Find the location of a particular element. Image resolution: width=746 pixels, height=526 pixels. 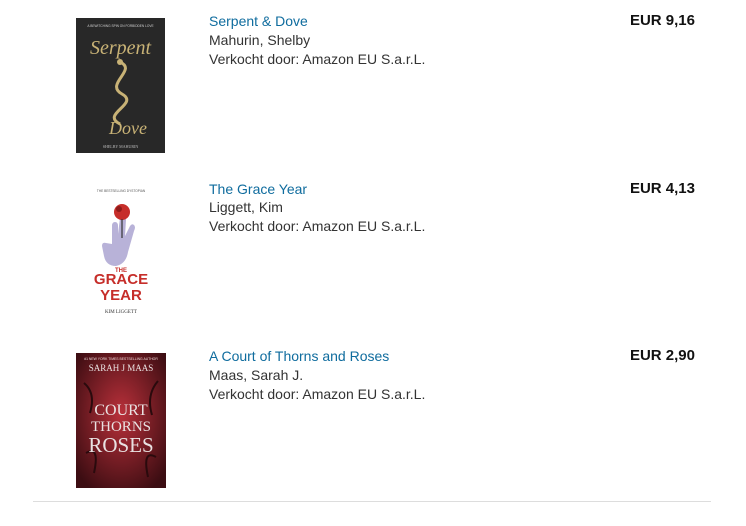

cover-author: SARAH J MAAS is located at coordinates (121, 368).